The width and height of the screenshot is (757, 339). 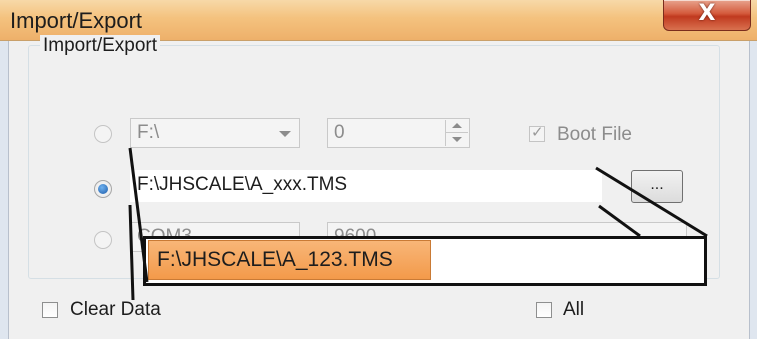 I want to click on boot-file-label: Boot File, so click(x=594, y=134).